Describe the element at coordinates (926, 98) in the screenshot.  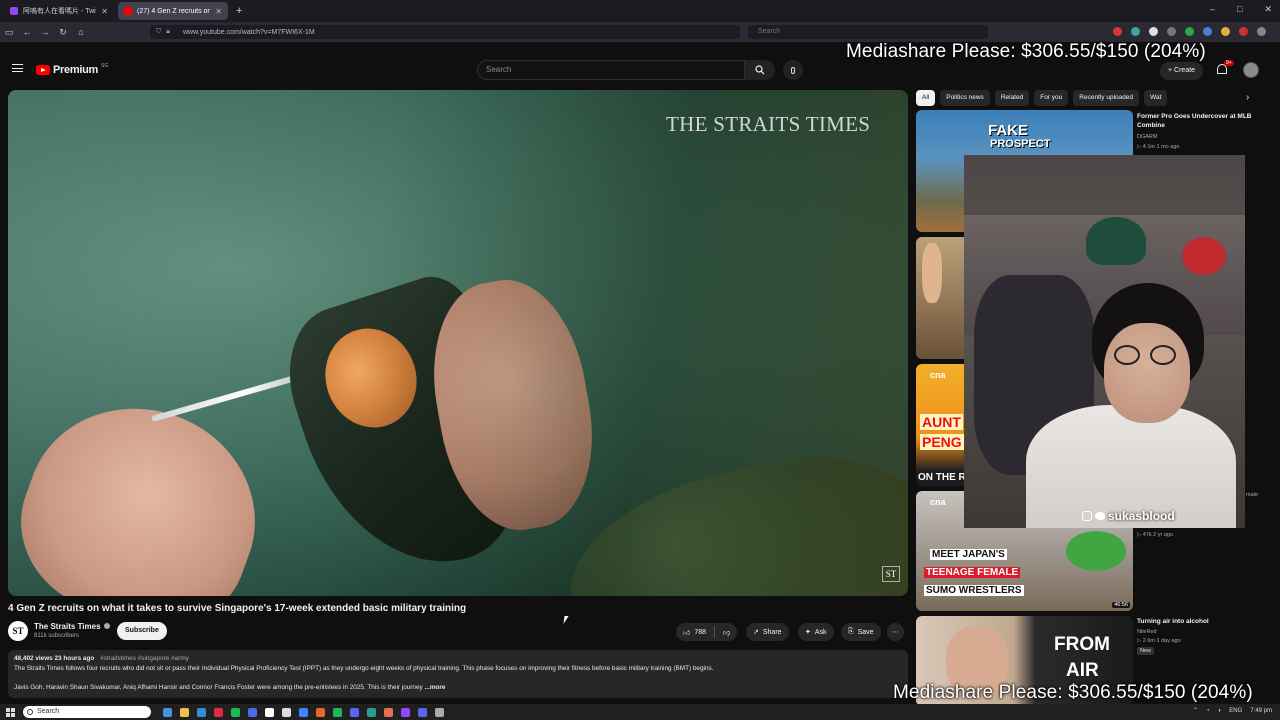
I see `chip-all: All` at that location.